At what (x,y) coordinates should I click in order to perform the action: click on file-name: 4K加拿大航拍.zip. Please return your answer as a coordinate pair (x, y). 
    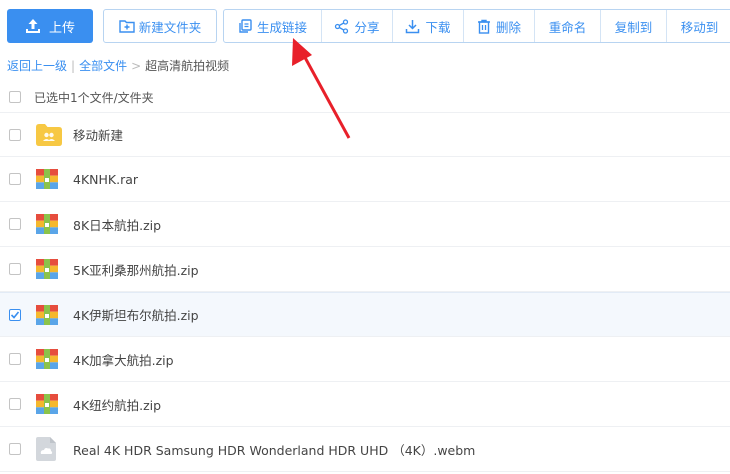
    Looking at the image, I should click on (123, 359).